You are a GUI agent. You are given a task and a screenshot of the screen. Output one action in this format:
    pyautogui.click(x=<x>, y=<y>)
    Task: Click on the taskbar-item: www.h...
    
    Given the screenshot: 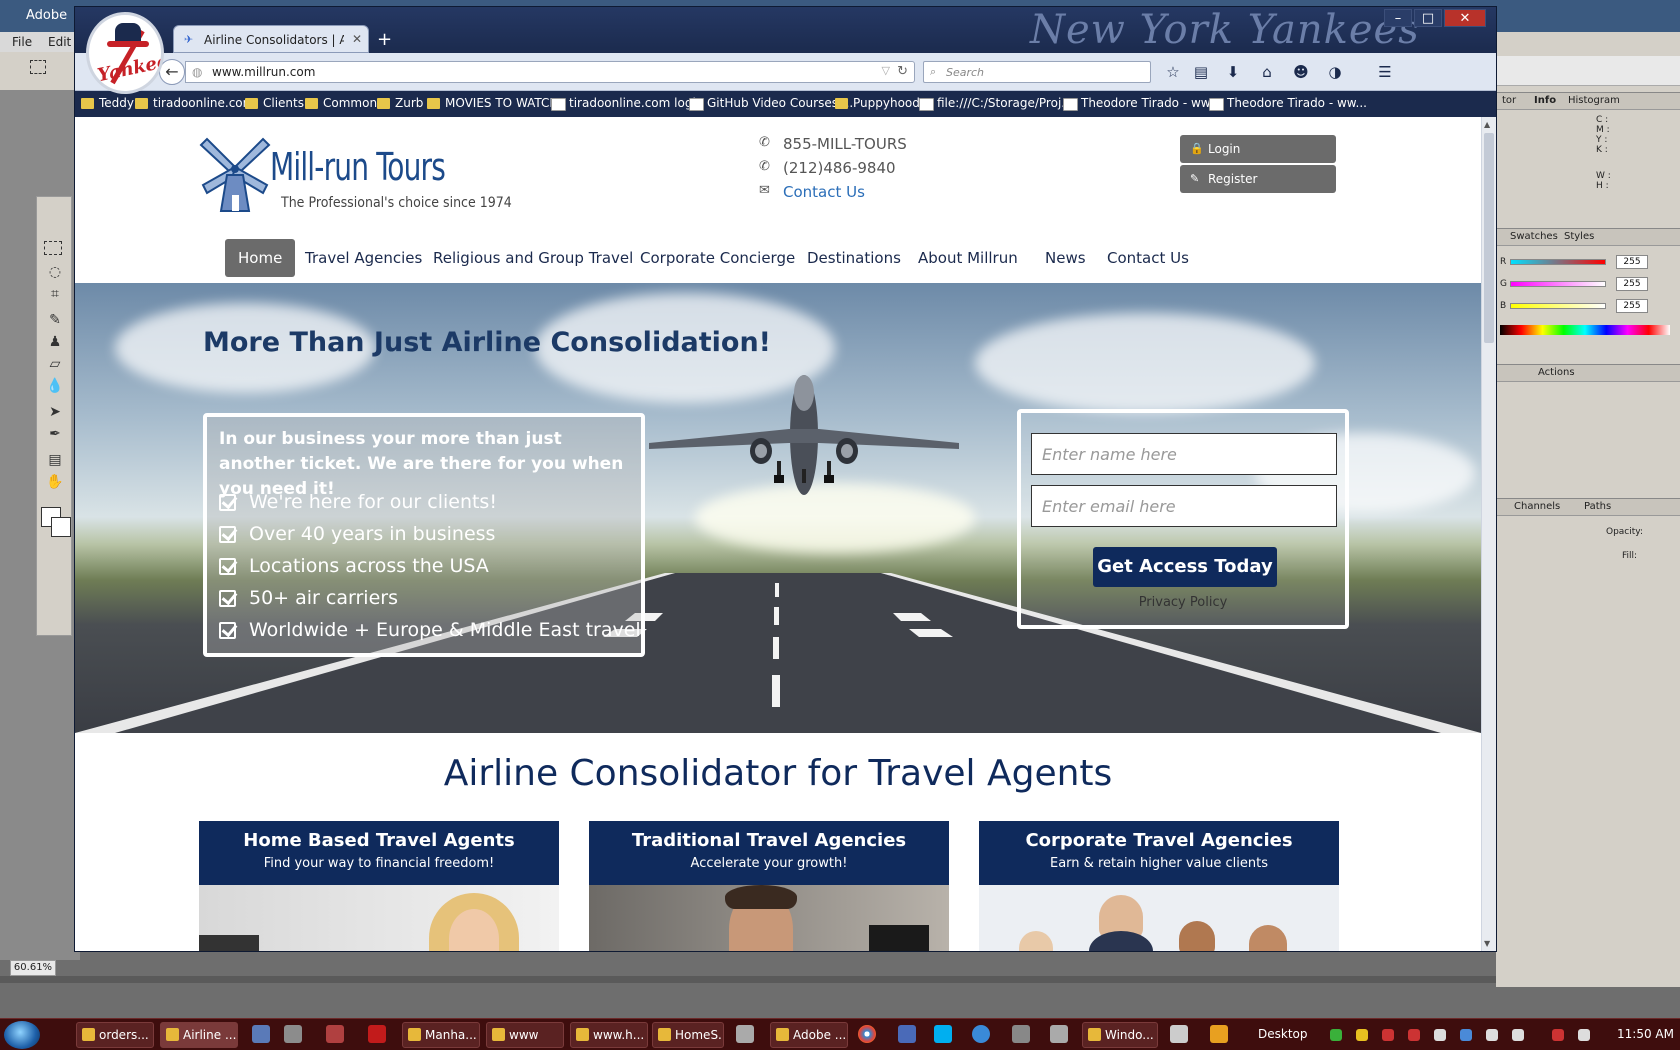 What is the action you would take?
    pyautogui.click(x=609, y=1035)
    